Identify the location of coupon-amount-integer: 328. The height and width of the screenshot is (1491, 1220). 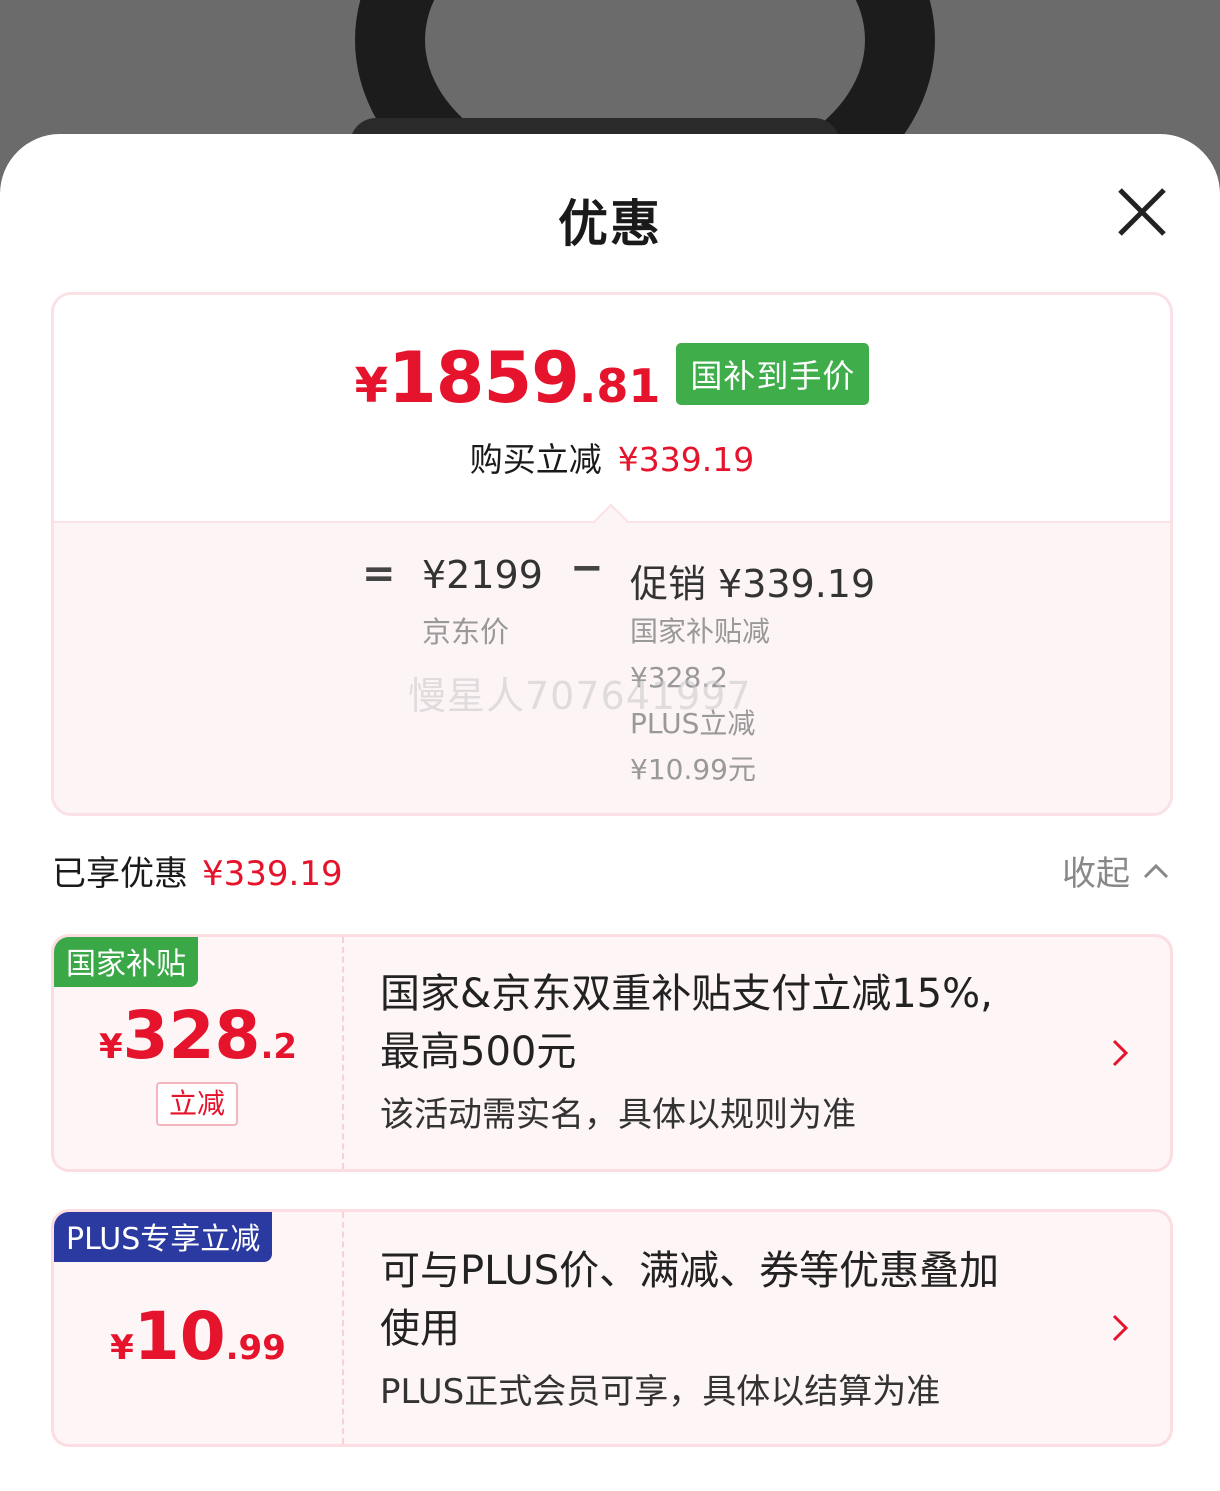
(191, 1035).